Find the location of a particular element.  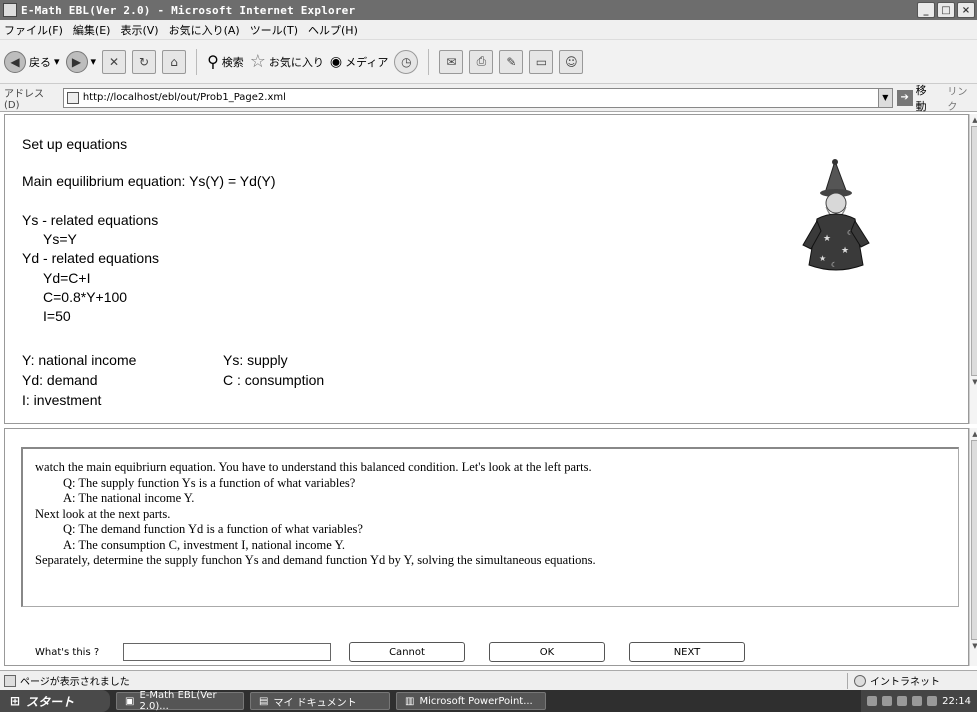

close-button: × is located at coordinates (966, 10).